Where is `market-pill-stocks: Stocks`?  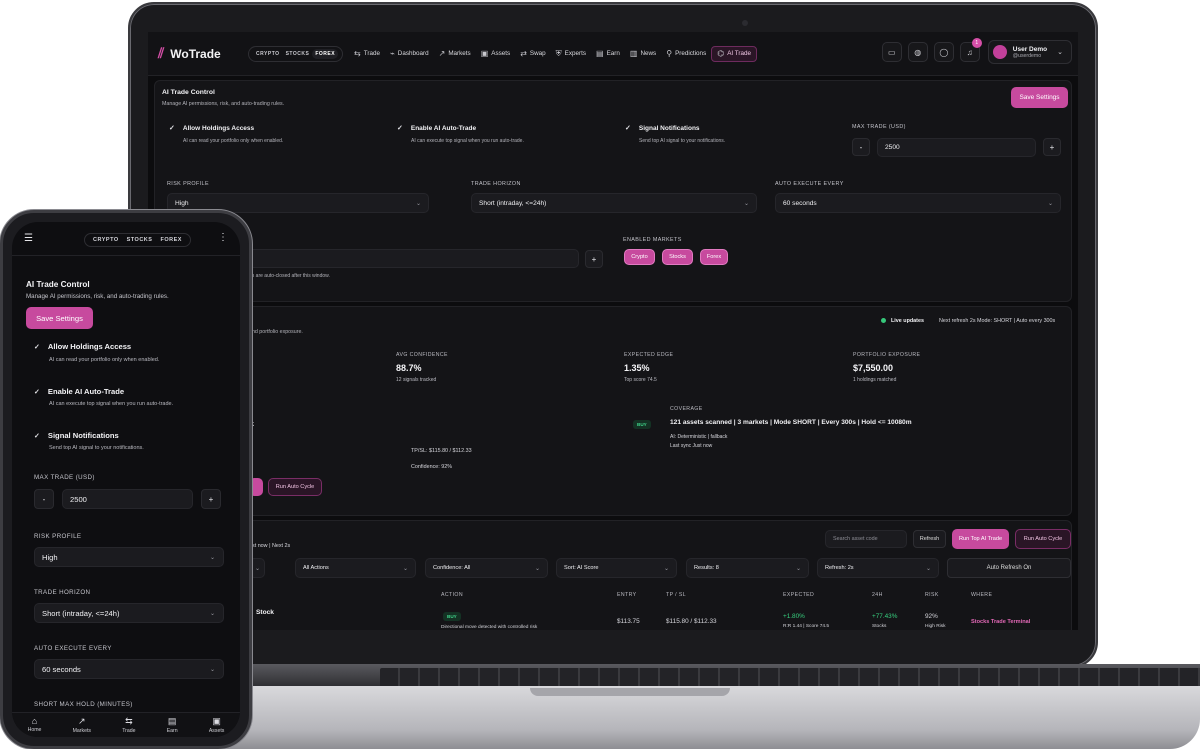 market-pill-stocks: Stocks is located at coordinates (677, 257).